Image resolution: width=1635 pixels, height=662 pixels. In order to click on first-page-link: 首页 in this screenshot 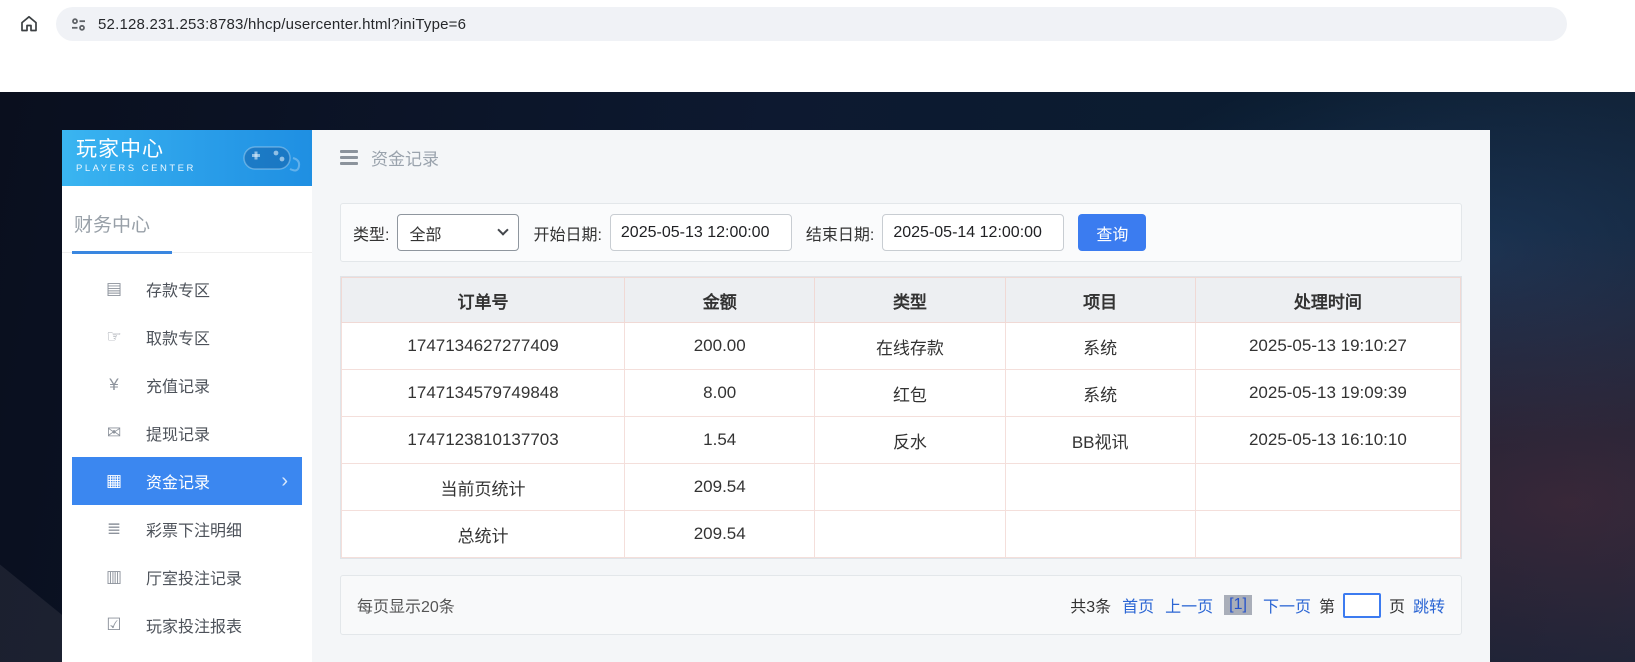, I will do `click(1138, 605)`.